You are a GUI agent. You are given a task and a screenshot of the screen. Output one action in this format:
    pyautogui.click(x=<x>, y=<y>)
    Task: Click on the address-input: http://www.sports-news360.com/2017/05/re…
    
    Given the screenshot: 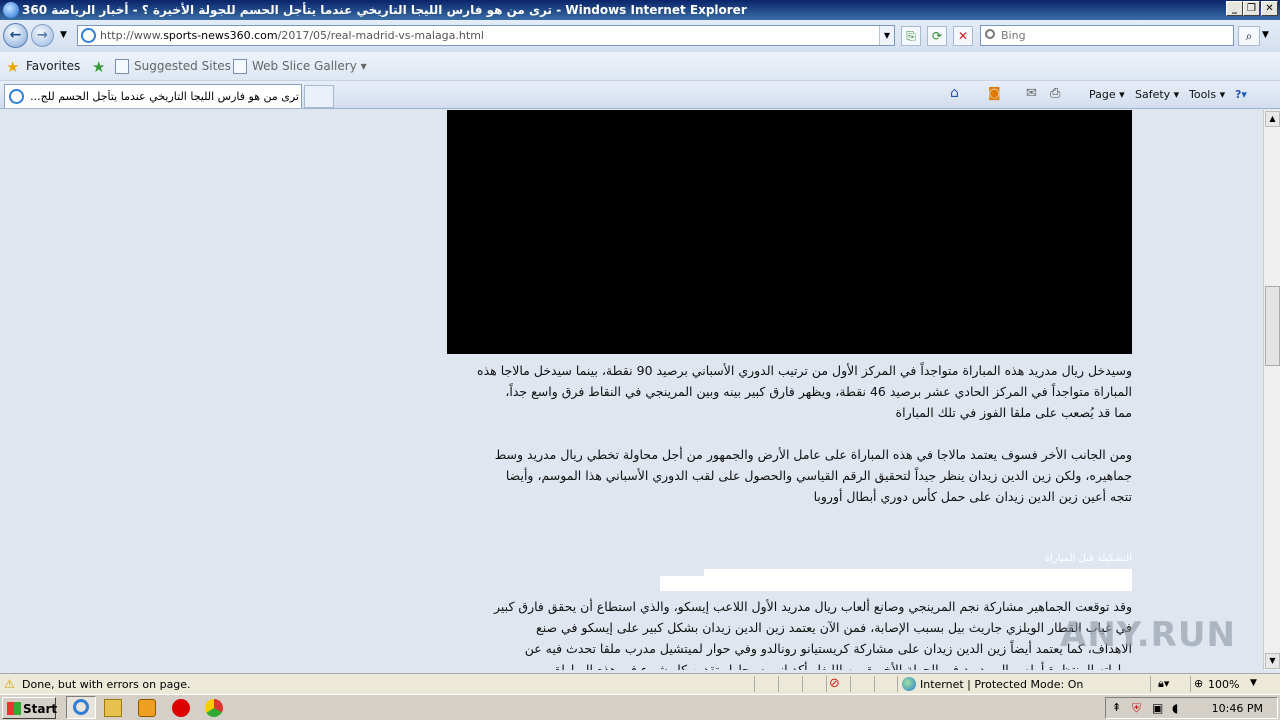 What is the action you would take?
    pyautogui.click(x=486, y=35)
    